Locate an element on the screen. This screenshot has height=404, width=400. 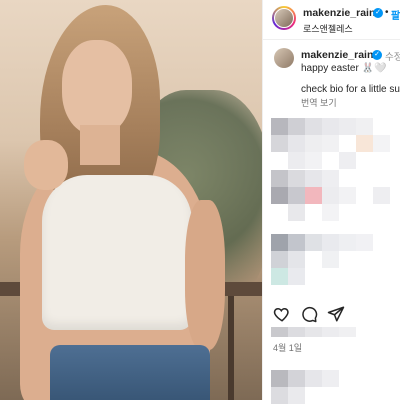
subject-jeans is located at coordinates (130, 372).